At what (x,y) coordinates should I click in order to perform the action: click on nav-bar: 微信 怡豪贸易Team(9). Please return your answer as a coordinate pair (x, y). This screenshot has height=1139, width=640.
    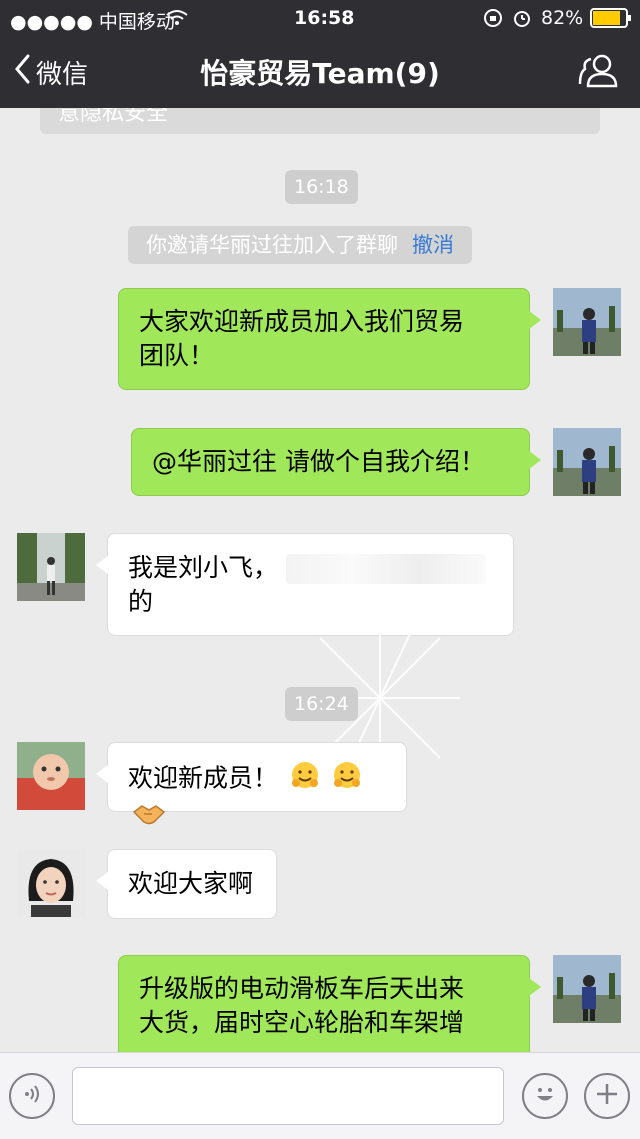
    Looking at the image, I should click on (320, 72).